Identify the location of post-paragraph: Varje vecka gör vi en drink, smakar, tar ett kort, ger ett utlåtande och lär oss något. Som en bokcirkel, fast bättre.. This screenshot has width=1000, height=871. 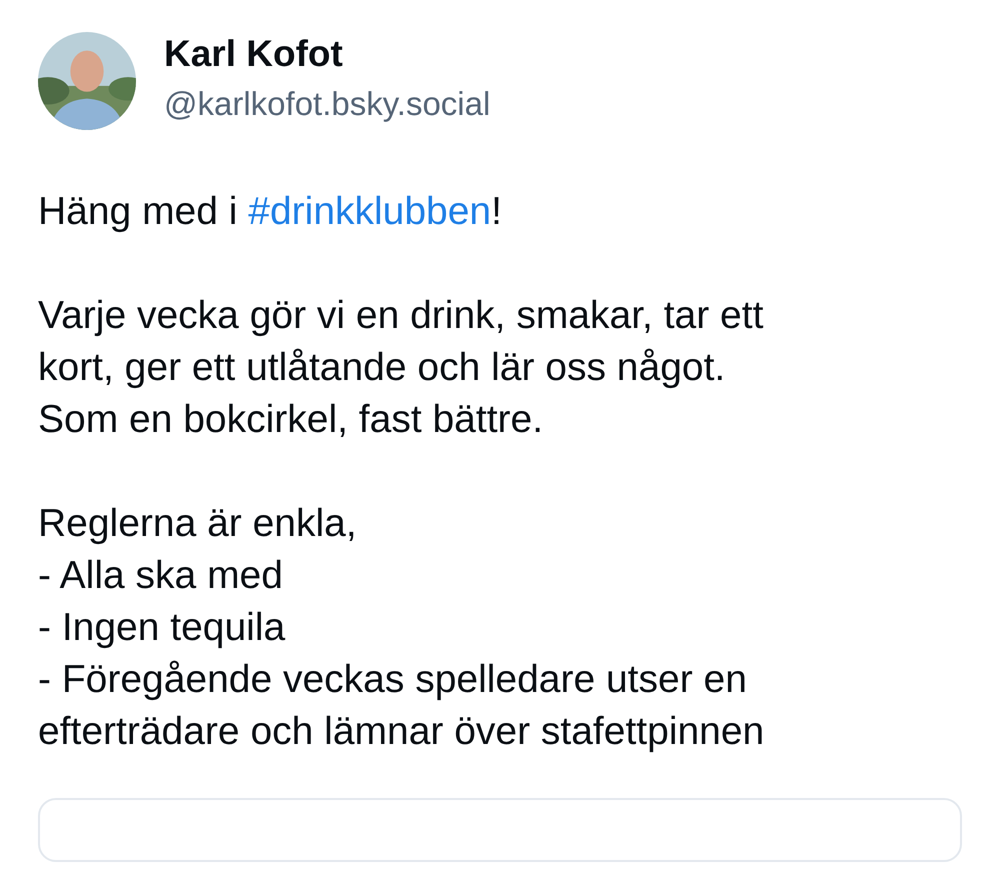
(401, 368).